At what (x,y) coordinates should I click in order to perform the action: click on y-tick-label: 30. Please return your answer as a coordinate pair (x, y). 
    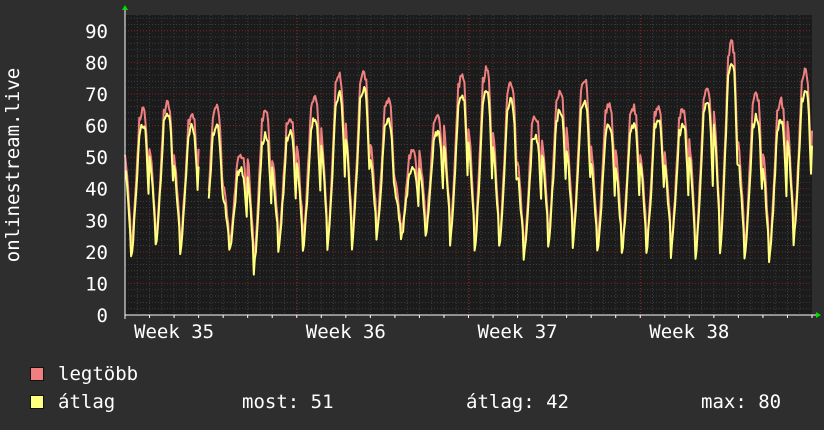
    Looking at the image, I should click on (96, 221).